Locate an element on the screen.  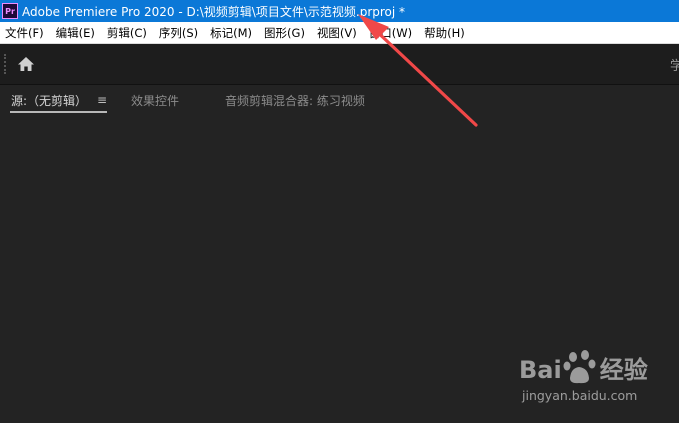
menu-help: 帮助(H) is located at coordinates (444, 33).